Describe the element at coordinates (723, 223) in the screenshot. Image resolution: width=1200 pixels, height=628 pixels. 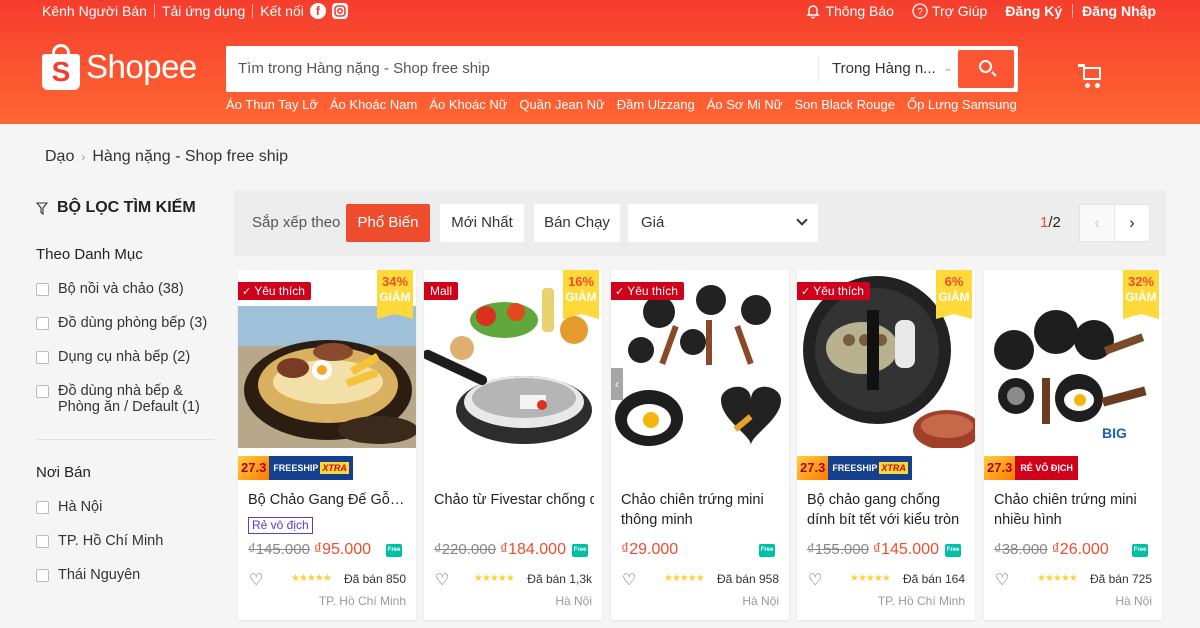
I see `sort-price-select: Giá` at that location.